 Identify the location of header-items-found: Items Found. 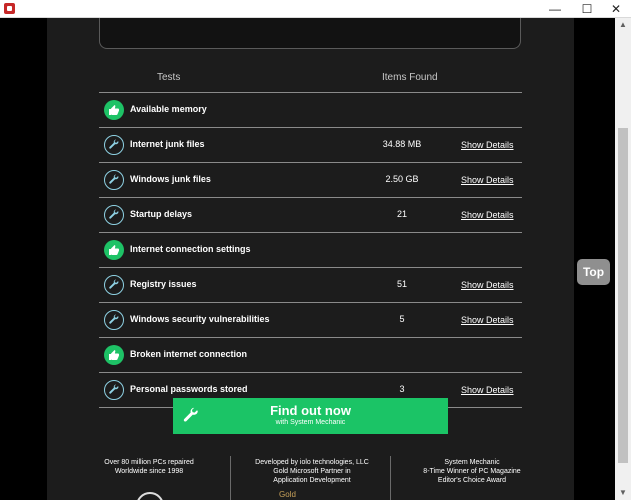
(410, 77).